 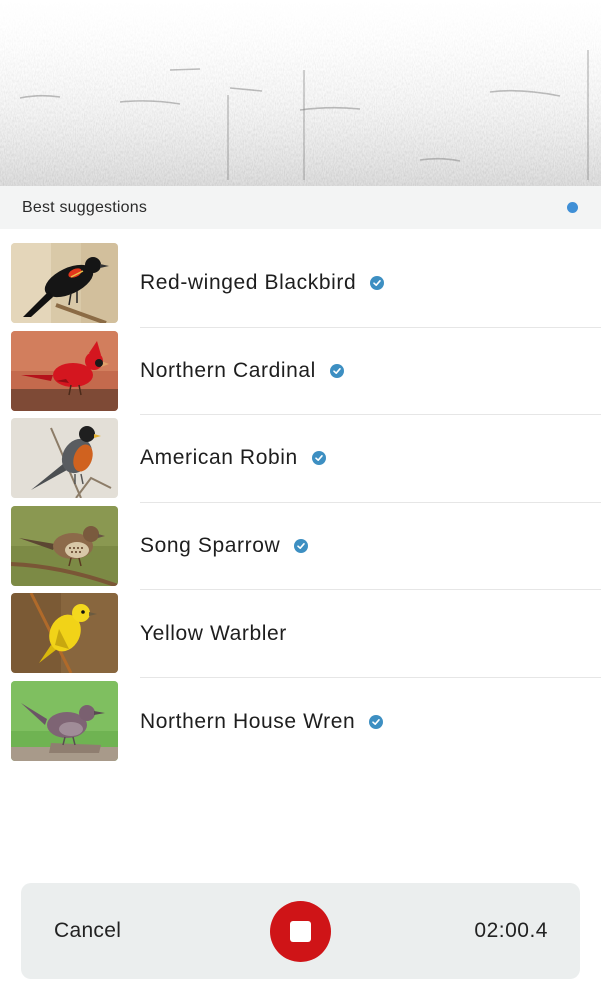 I want to click on recording-timer: 02:00.4, so click(x=511, y=930).